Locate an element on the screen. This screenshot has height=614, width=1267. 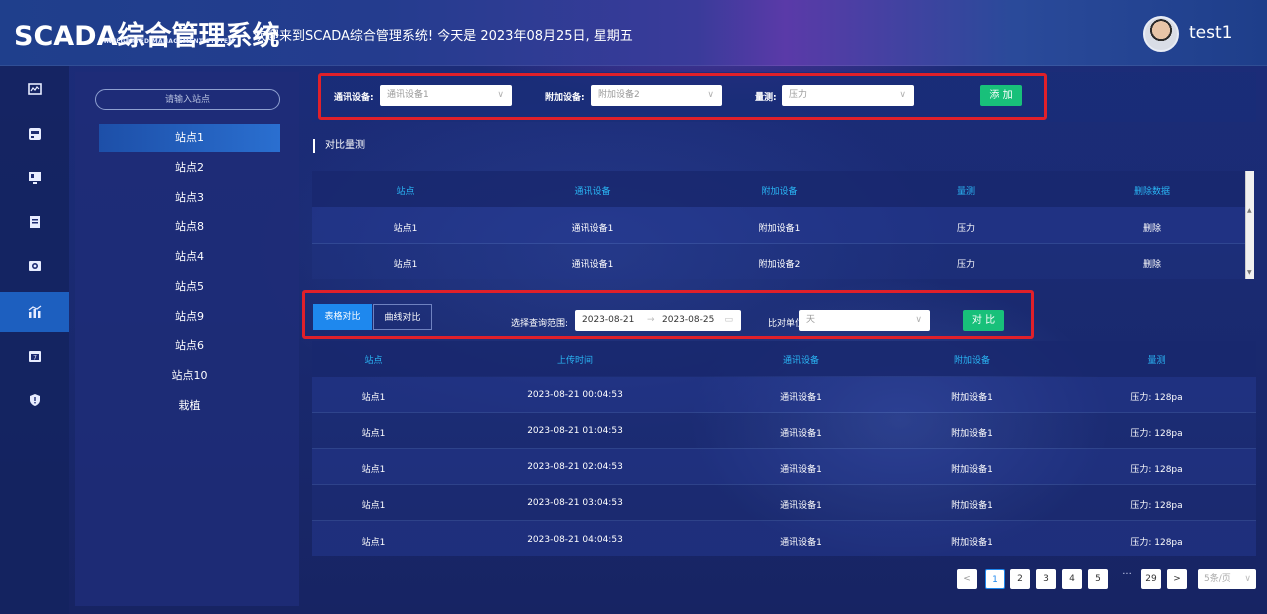
rail-item-screen is located at coordinates (34, 178).